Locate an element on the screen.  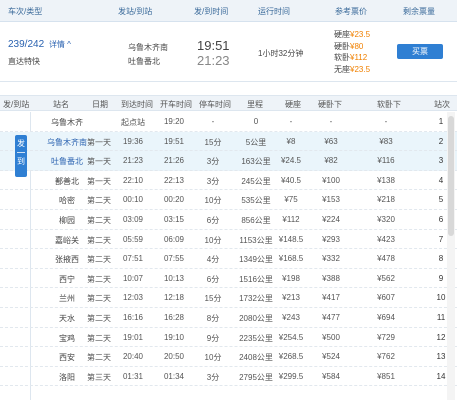
stop-idx: 13 is located at coordinates (441, 357).